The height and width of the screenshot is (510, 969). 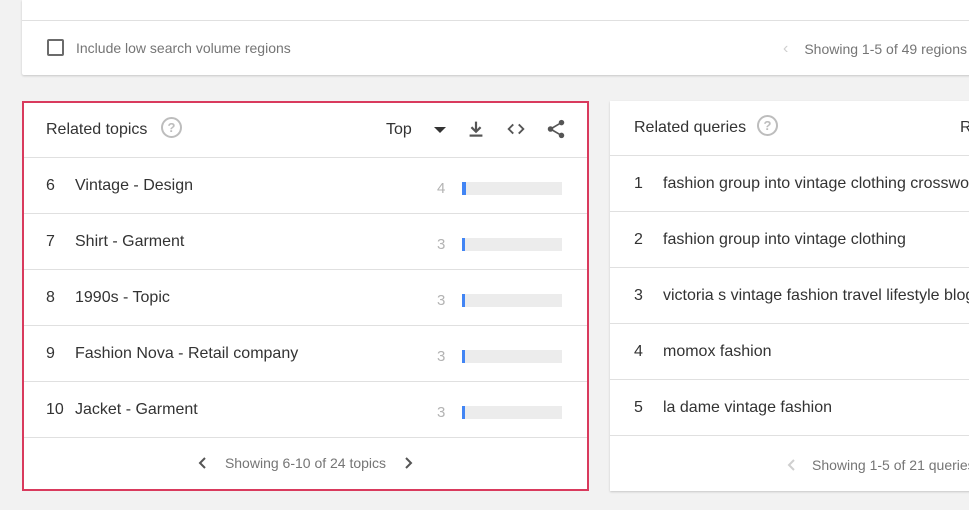 I want to click on chevron-right-icon, so click(x=408, y=463).